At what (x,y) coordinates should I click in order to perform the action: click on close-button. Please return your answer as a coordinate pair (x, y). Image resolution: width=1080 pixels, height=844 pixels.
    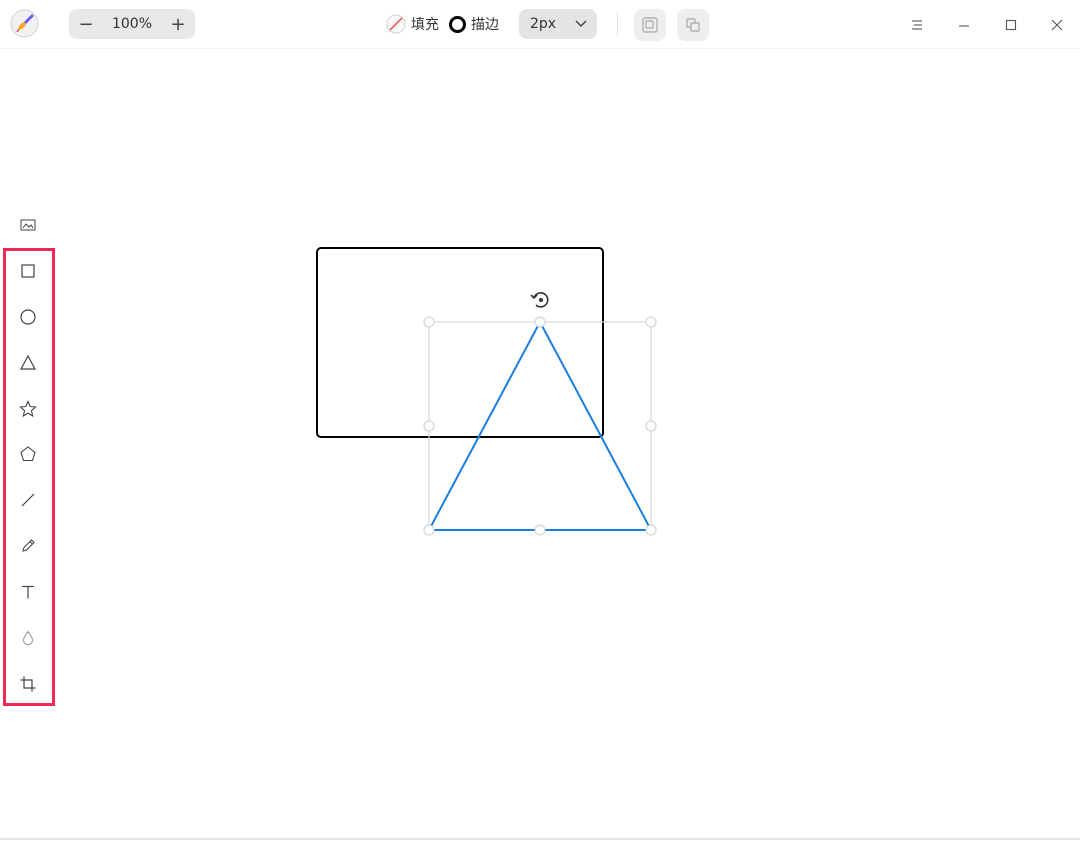
    Looking at the image, I should click on (1057, 25).